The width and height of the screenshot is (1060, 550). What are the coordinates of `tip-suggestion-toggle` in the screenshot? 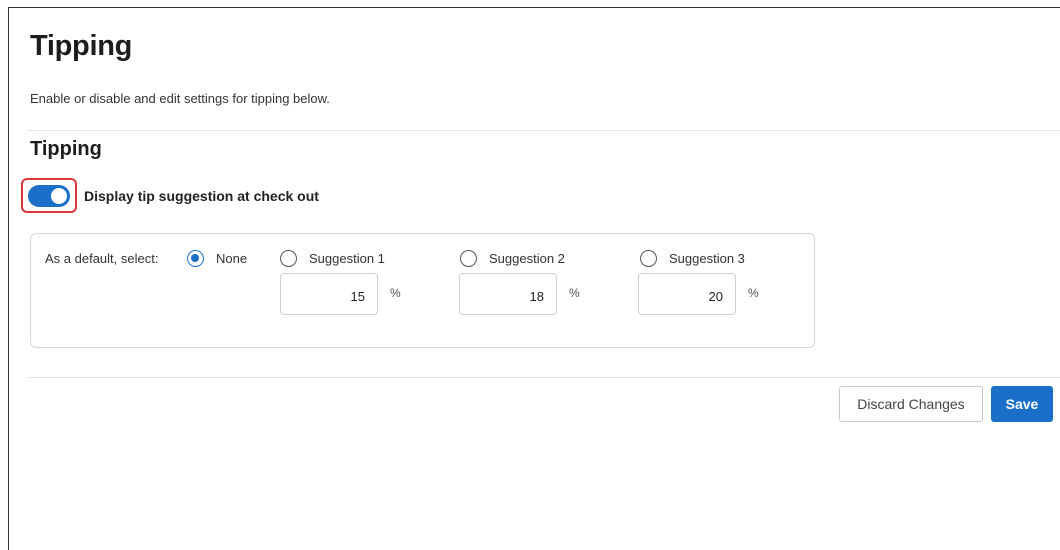 It's located at (49, 196).